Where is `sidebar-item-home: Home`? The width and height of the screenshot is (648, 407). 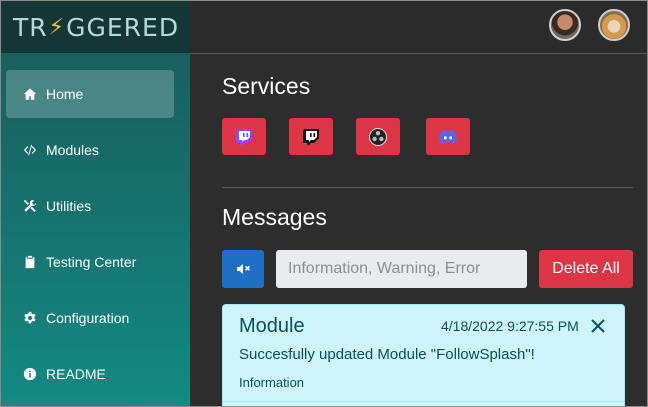 sidebar-item-home: Home is located at coordinates (90, 94).